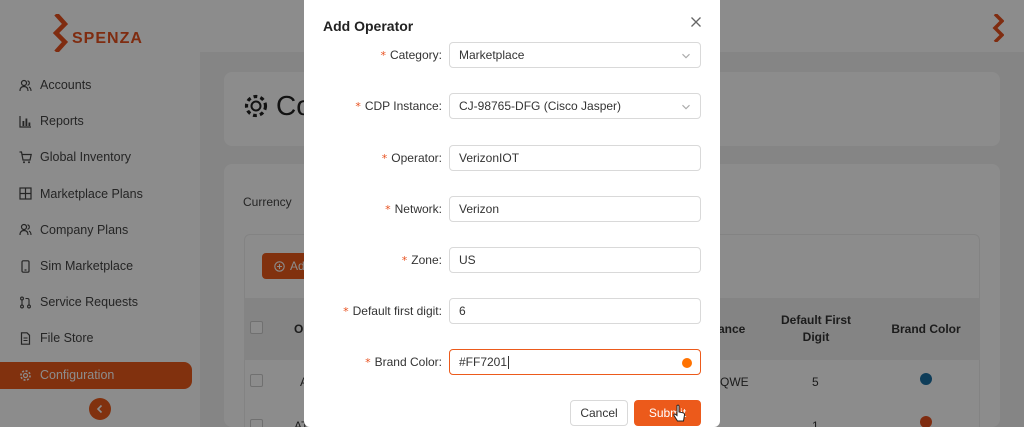 Image resolution: width=1024 pixels, height=427 pixels. Describe the element at coordinates (462, 311) in the screenshot. I see `default-first-digit-value: 6` at that location.